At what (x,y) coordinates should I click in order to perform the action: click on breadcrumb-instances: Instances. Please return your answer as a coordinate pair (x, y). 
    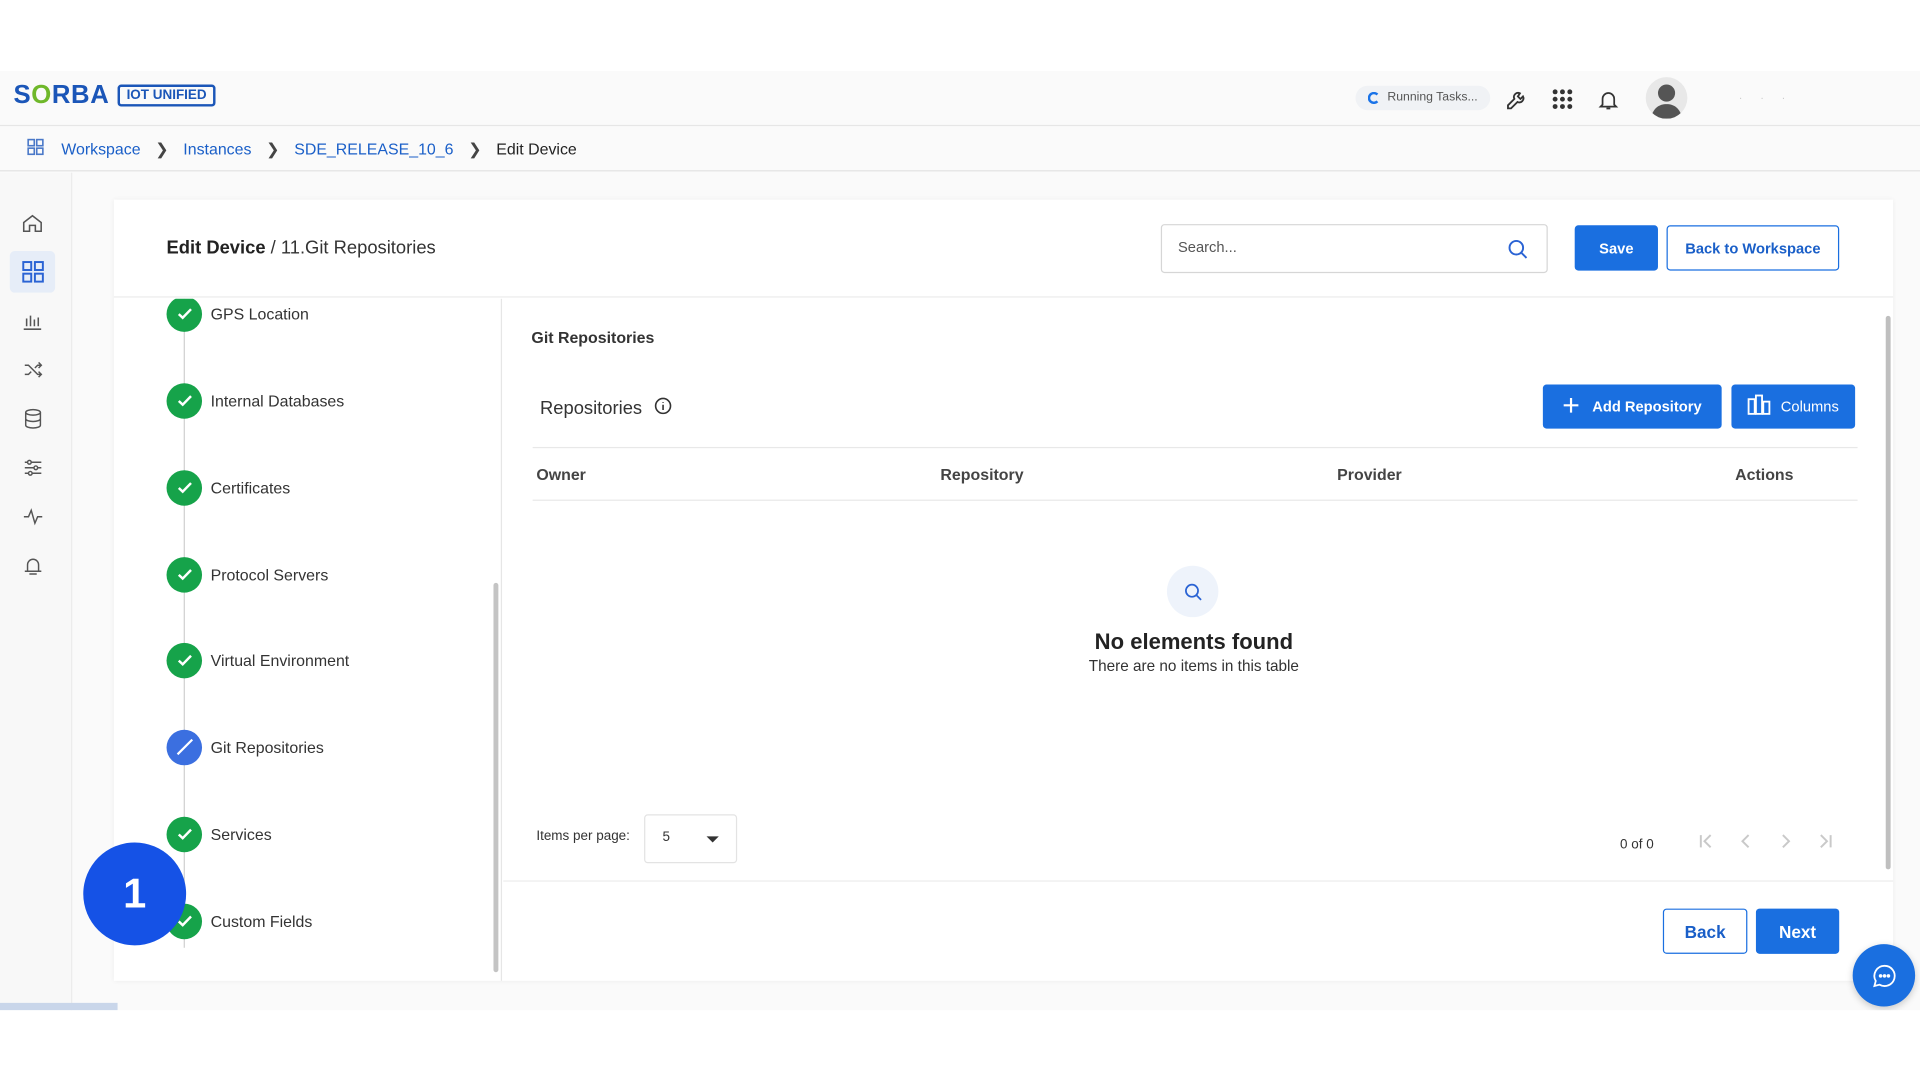
    Looking at the image, I should click on (217, 149).